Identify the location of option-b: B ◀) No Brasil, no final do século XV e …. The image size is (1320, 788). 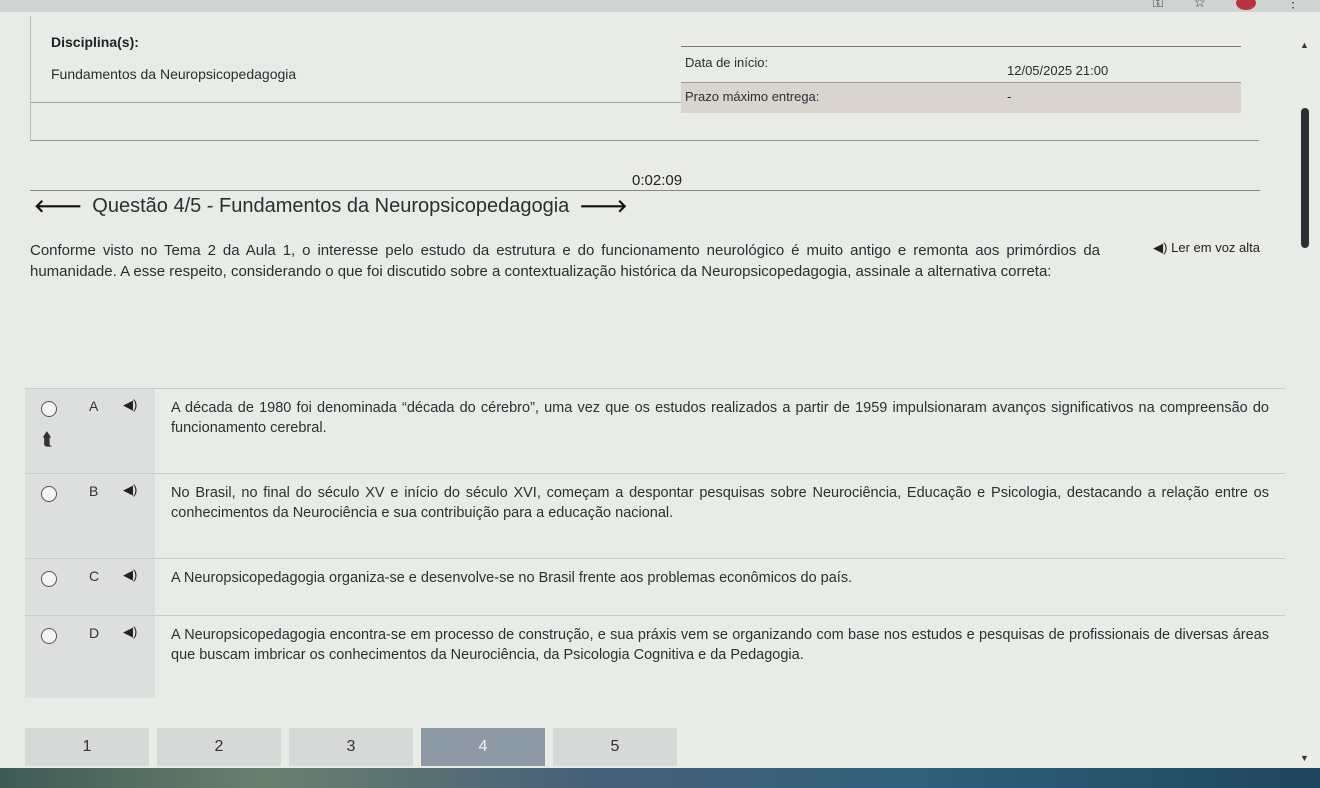
(655, 515).